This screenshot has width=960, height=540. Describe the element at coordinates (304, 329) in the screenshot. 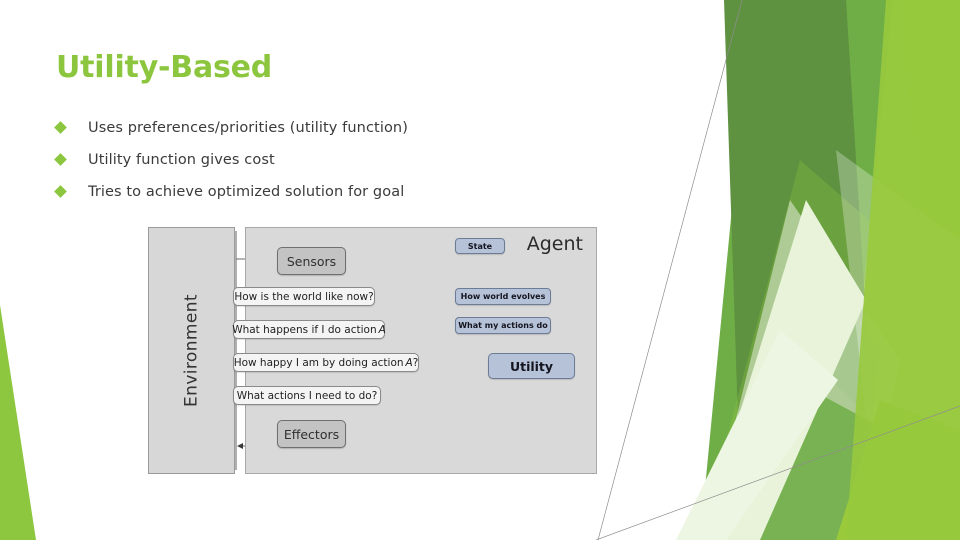

I see `node-what-happens-label: What happens if I do action` at that location.